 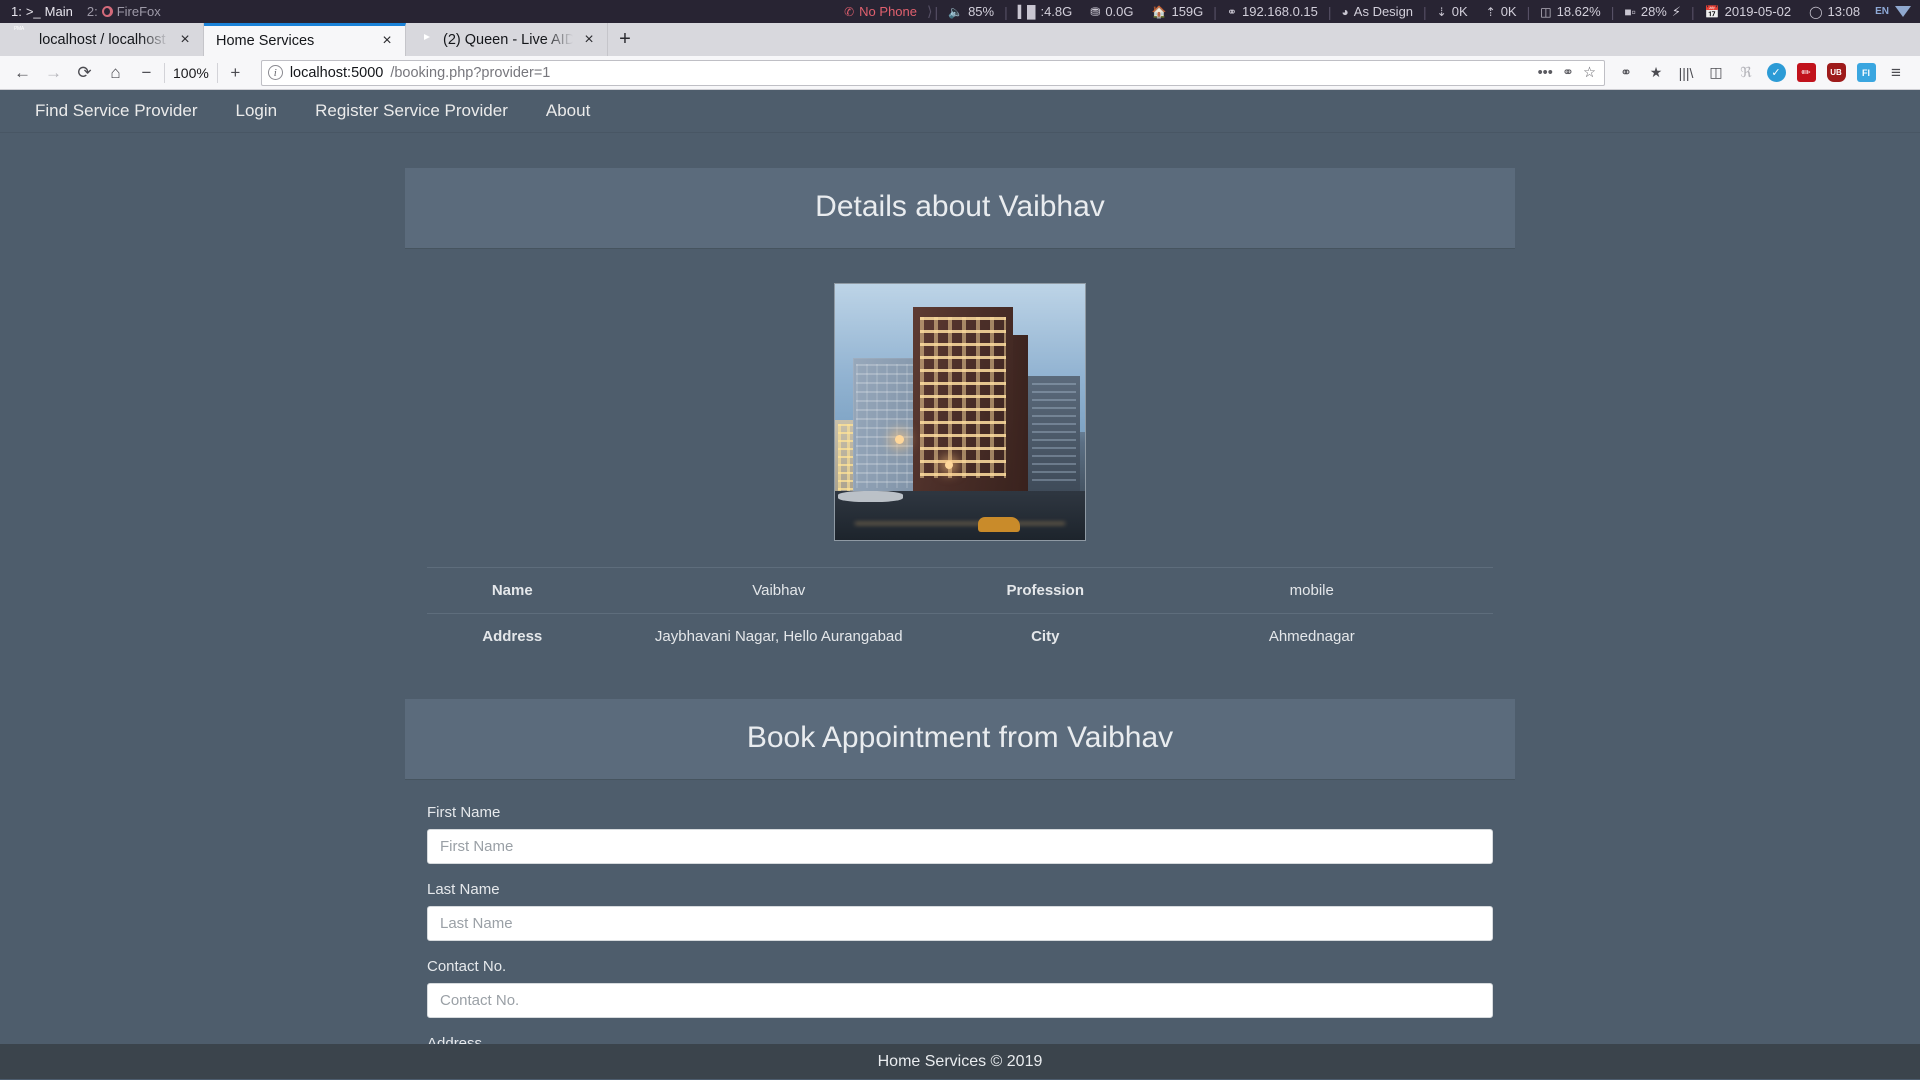 I want to click on detail-value-city: Ahmednagar, so click(x=1311, y=636).